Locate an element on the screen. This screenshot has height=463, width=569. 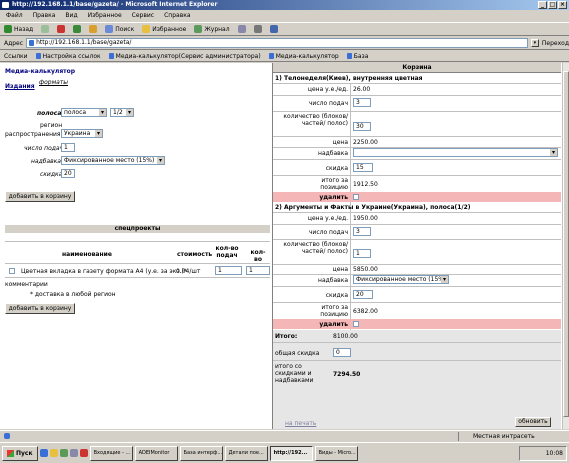
polosa-value: полоса is located at coordinates (75, 112).